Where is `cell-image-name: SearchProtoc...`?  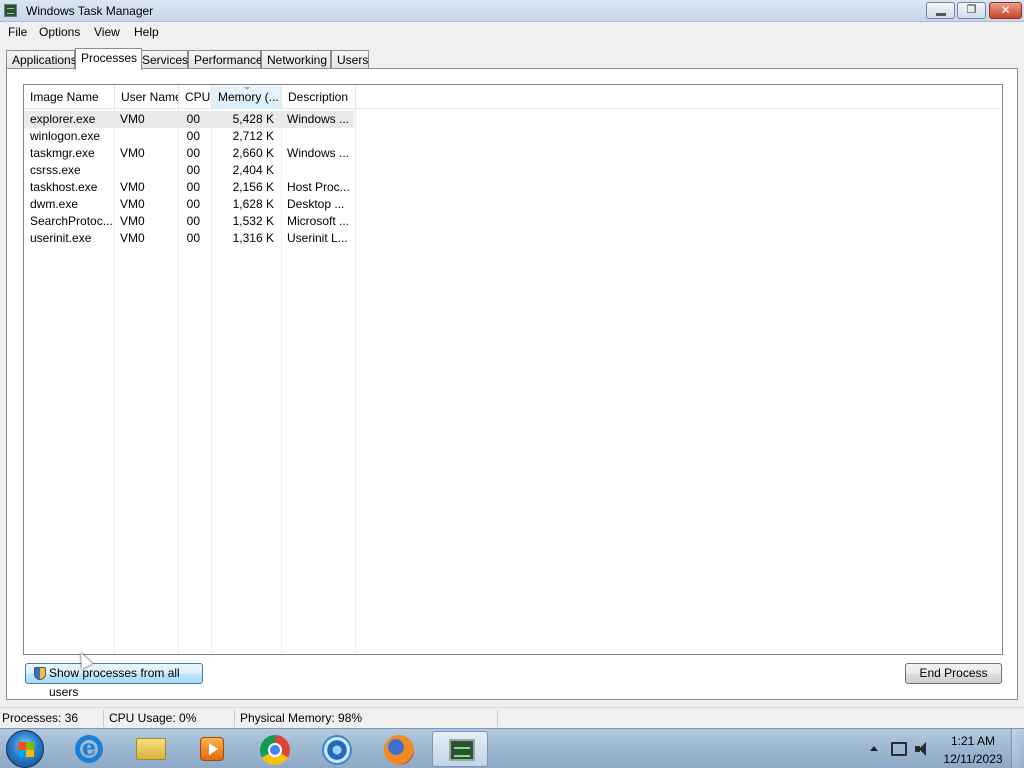 cell-image-name: SearchProtoc... is located at coordinates (71, 221).